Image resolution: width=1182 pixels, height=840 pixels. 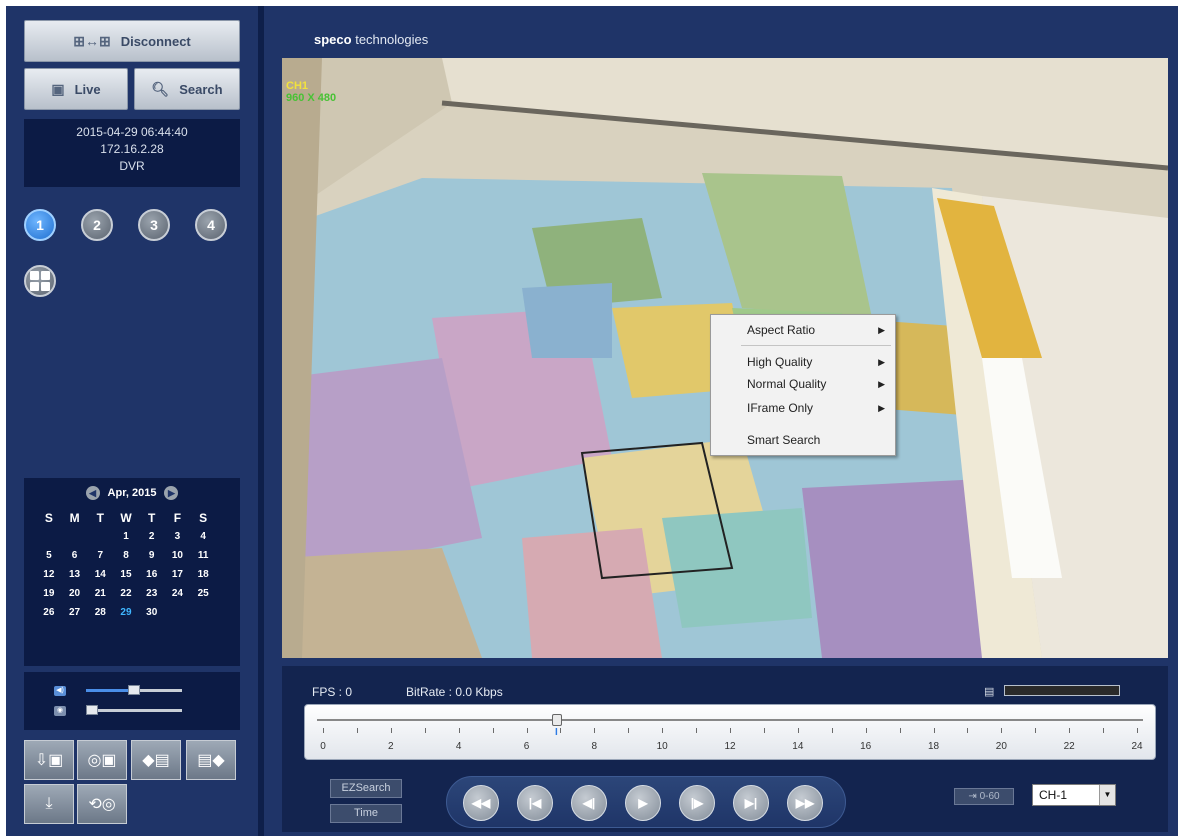 What do you see at coordinates (97, 225) in the screenshot?
I see `channel-2-button: 2` at bounding box center [97, 225].